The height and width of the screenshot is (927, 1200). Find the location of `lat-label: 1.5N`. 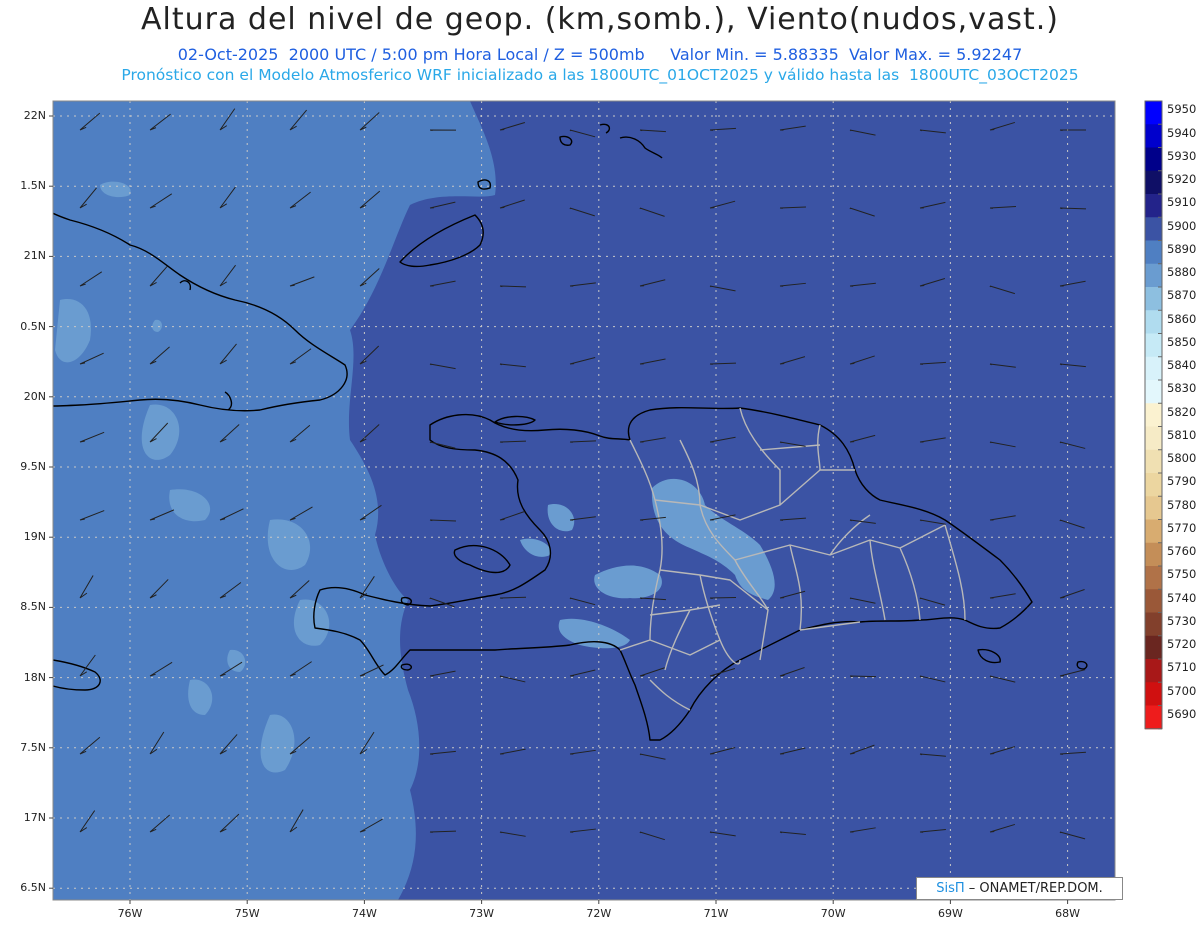

lat-label: 1.5N is located at coordinates (33, 186).